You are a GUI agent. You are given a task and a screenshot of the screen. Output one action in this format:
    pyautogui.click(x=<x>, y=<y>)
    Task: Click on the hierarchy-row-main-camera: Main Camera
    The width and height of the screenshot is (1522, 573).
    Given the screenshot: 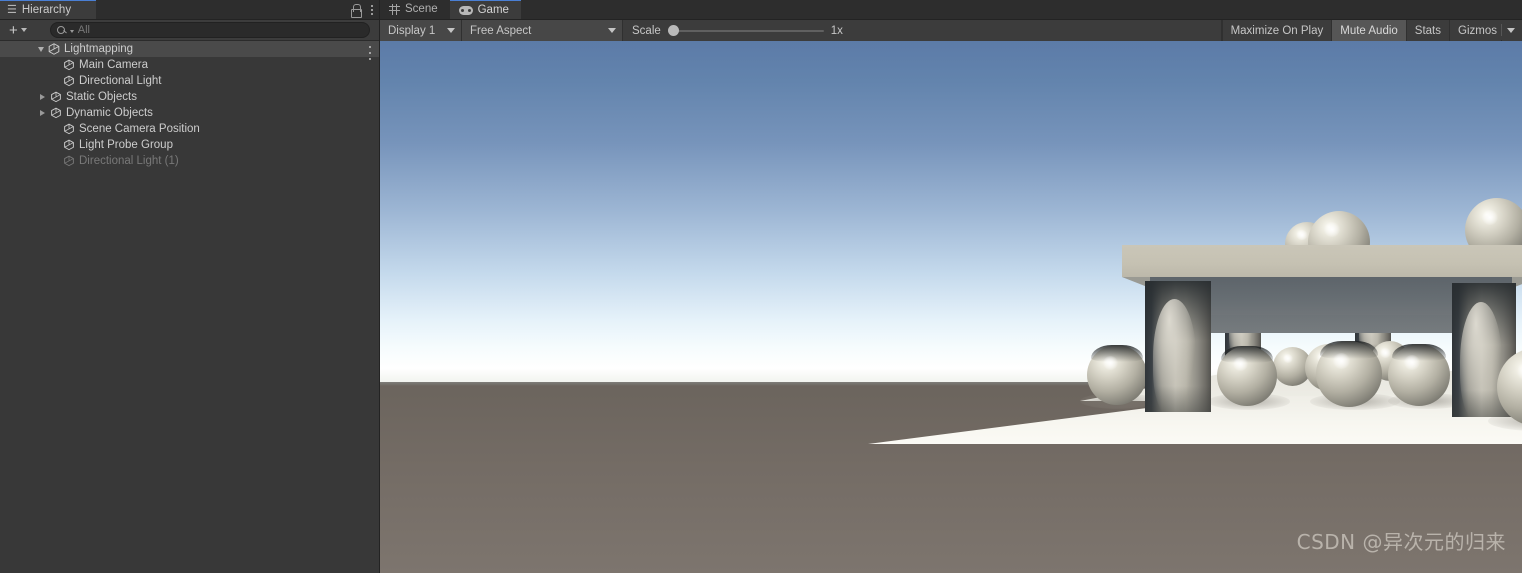 What is the action you would take?
    pyautogui.click(x=189, y=65)
    